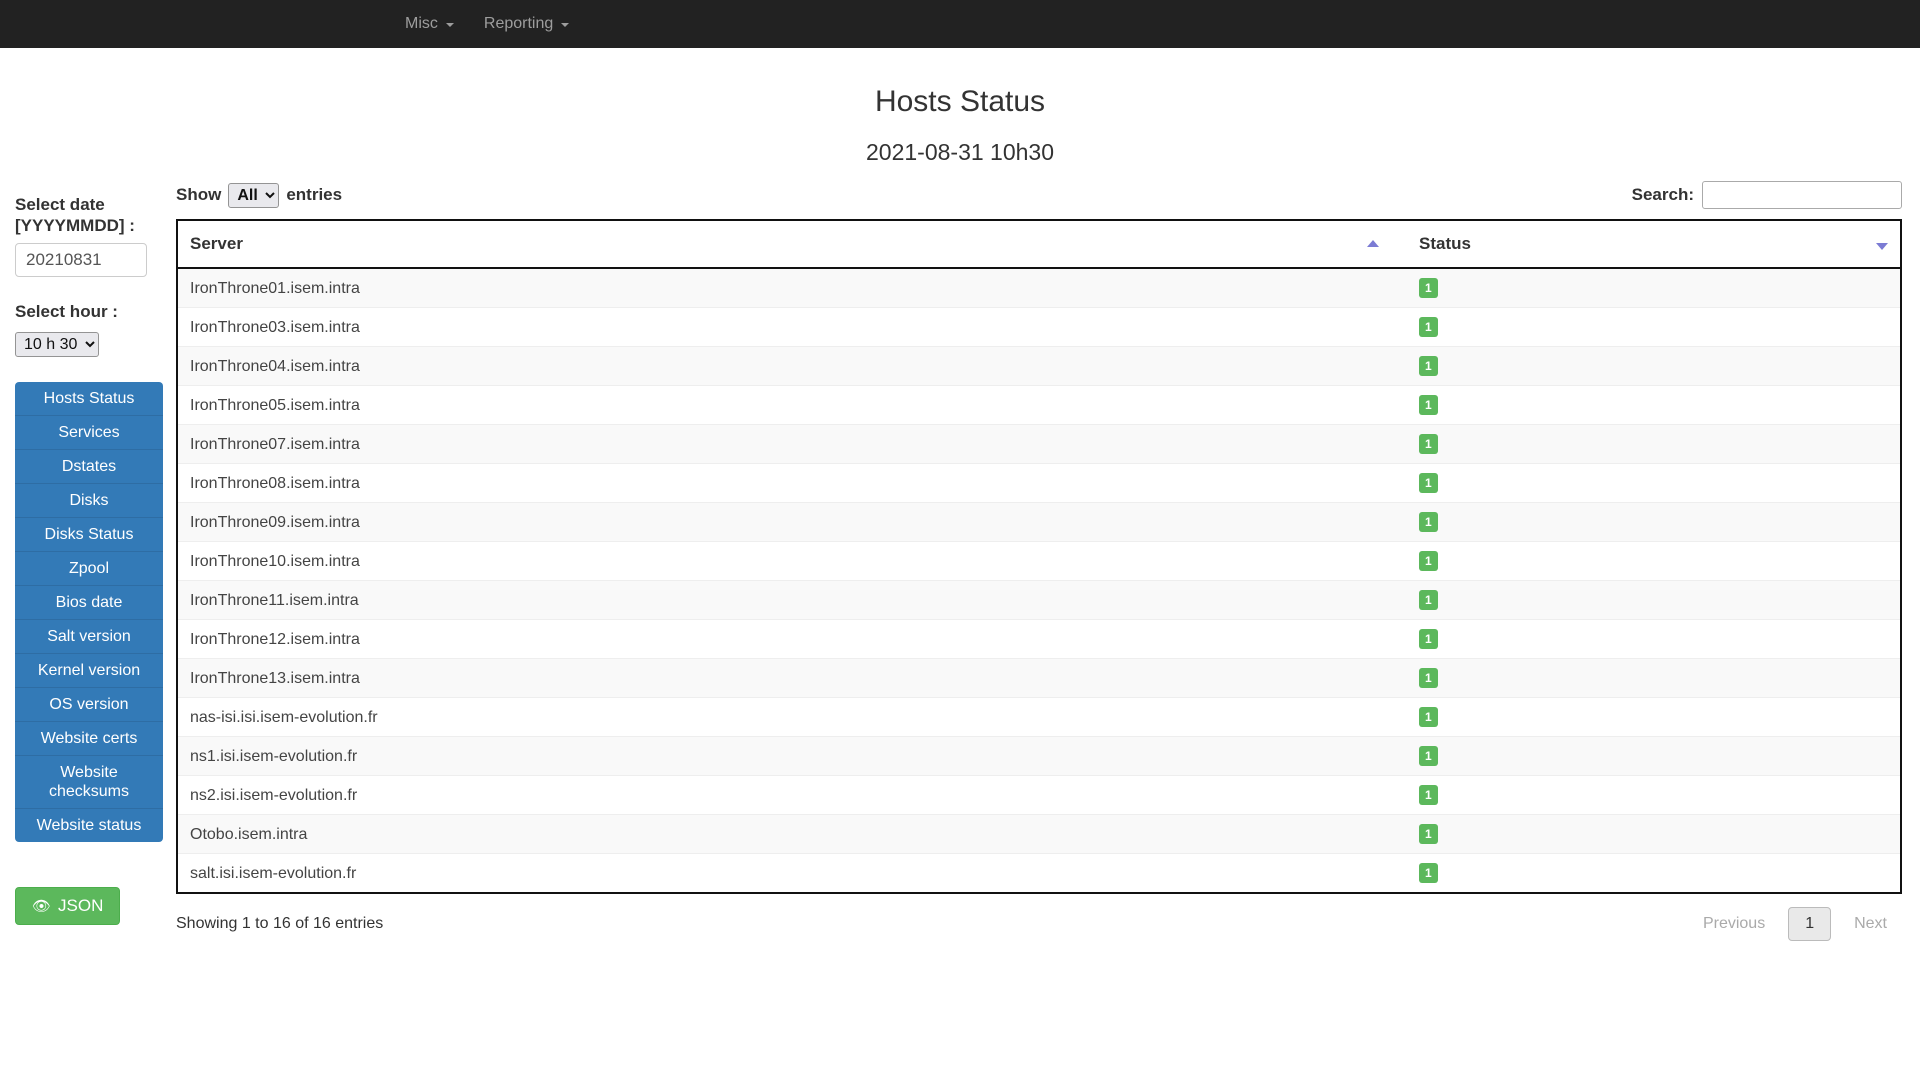 The width and height of the screenshot is (1920, 1080). I want to click on cell-server: IronThrone05.isem.intra, so click(792, 405).